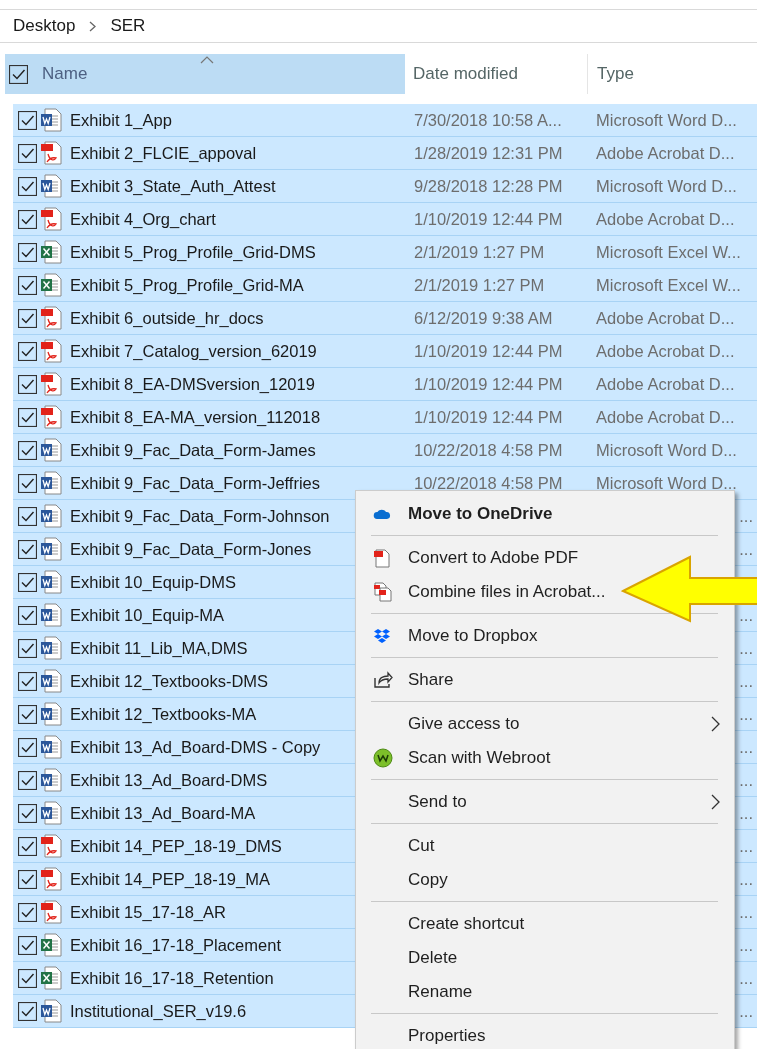 This screenshot has height=1049, width=757. What do you see at coordinates (169, 780) in the screenshot?
I see `file-name: Exhibit 13_Ad_Board-DMS` at bounding box center [169, 780].